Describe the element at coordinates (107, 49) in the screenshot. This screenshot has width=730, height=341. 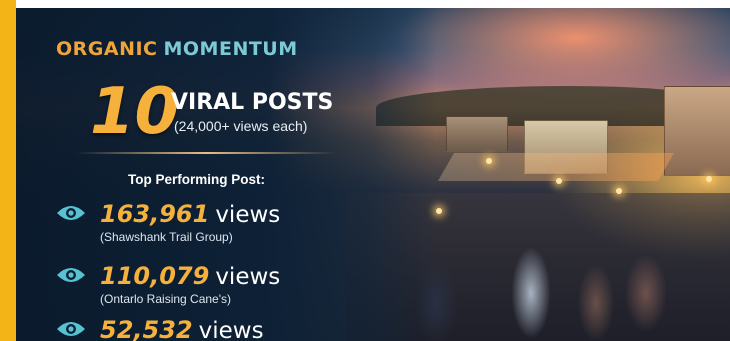
I see `title-word-organic: ORGANIC` at that location.